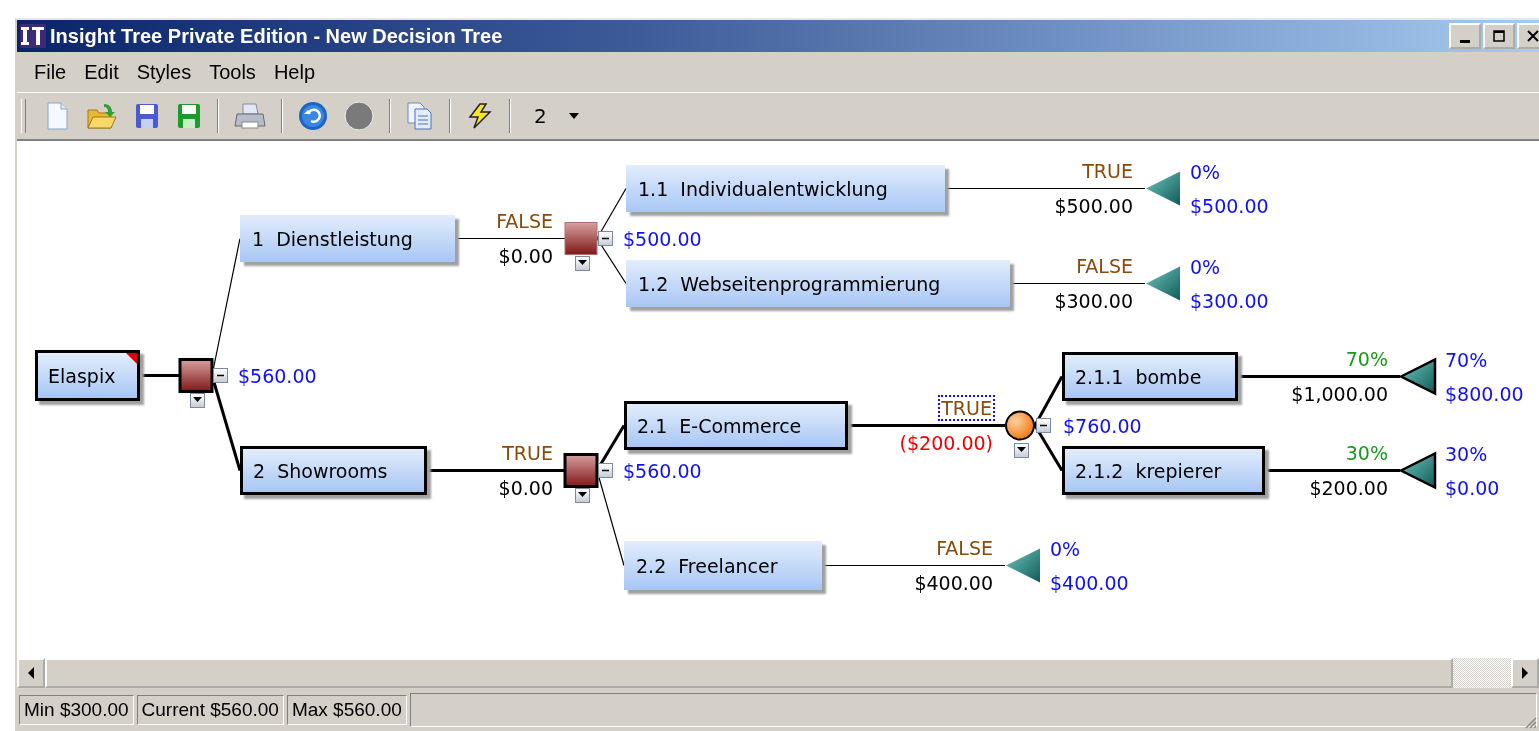 The height and width of the screenshot is (731, 1539). Describe the element at coordinates (33, 36) in the screenshot. I see `app-logo-icon` at that location.